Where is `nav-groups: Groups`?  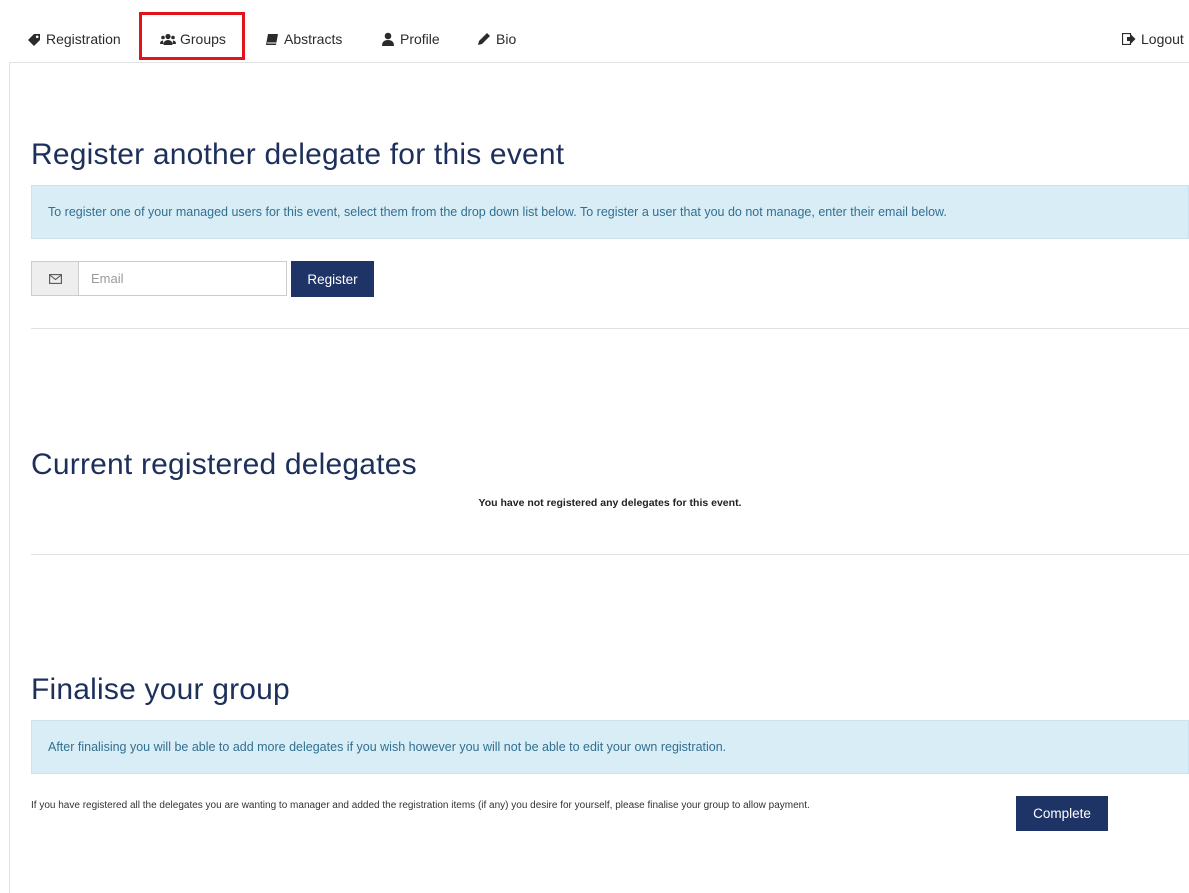
nav-groups: Groups is located at coordinates (193, 39).